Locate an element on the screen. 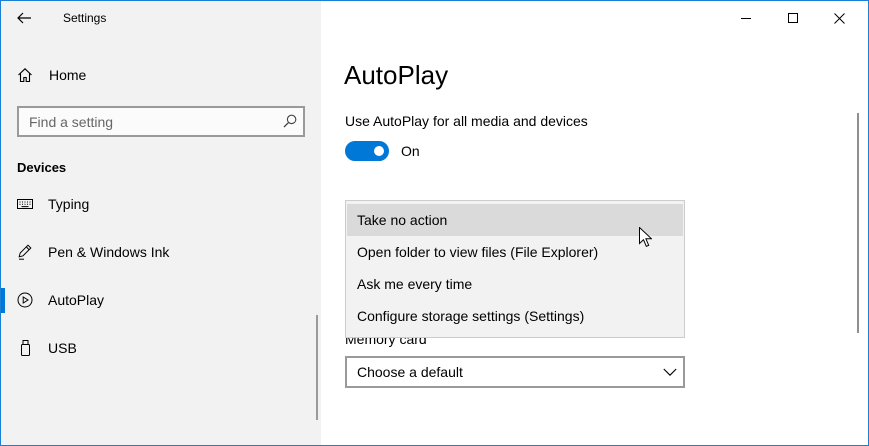 Image resolution: width=869 pixels, height=446 pixels. close-button is located at coordinates (839, 18).